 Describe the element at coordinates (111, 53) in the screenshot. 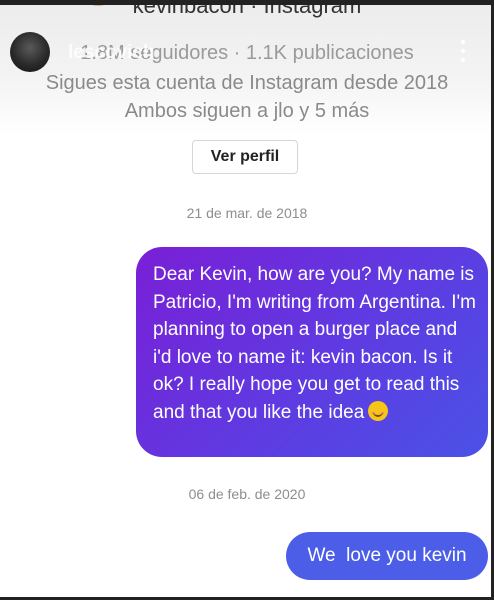

I see `username: lescovich` at that location.